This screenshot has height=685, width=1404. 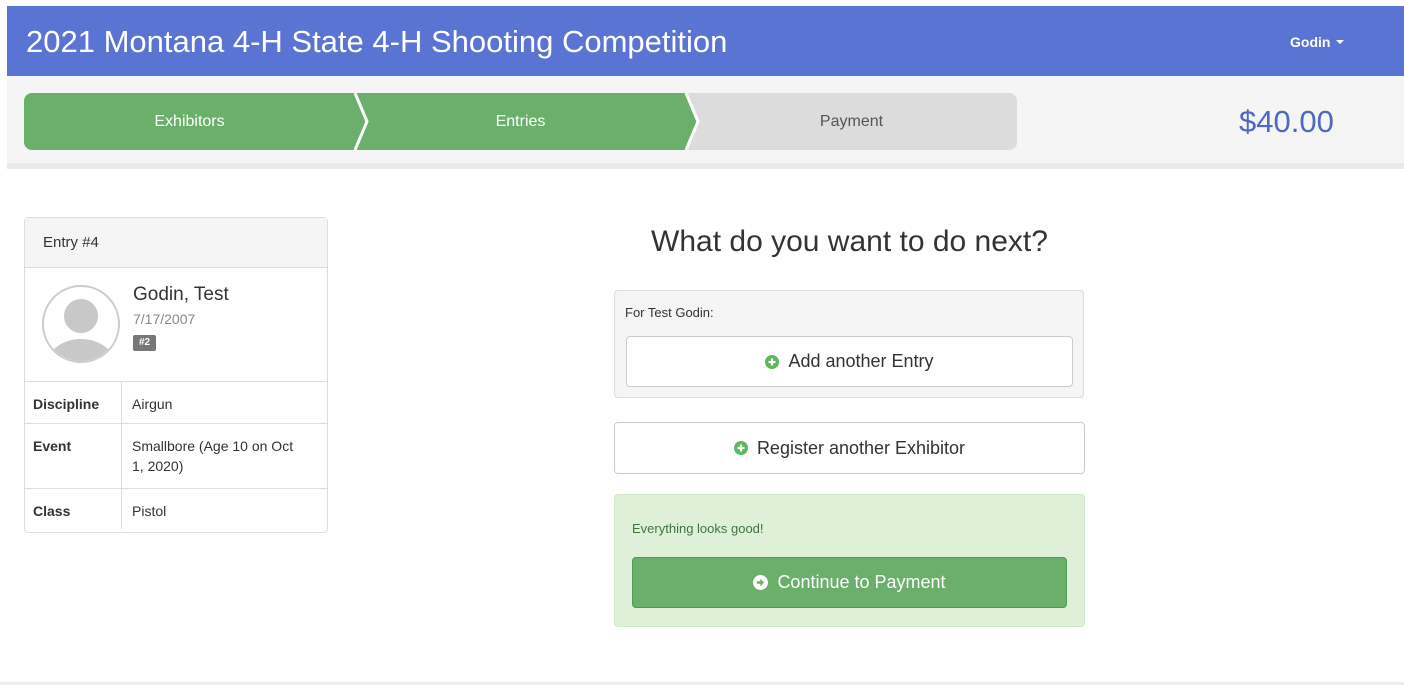 I want to click on caret-down-icon, so click(x=1340, y=42).